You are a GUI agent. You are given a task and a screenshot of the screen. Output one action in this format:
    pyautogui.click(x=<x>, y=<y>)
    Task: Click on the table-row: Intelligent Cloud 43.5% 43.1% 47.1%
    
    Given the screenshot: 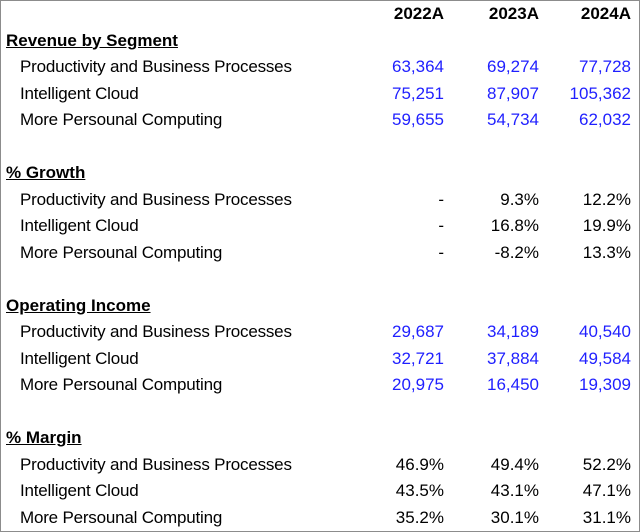 What is the action you would take?
    pyautogui.click(x=320, y=491)
    